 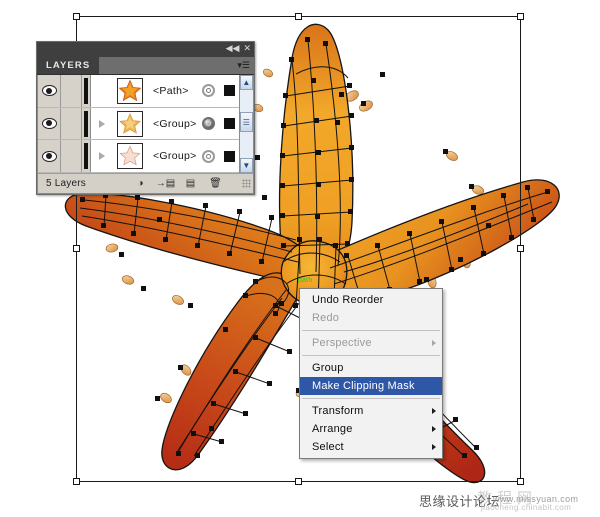 I want to click on close-icon: ✕, so click(x=247, y=49).